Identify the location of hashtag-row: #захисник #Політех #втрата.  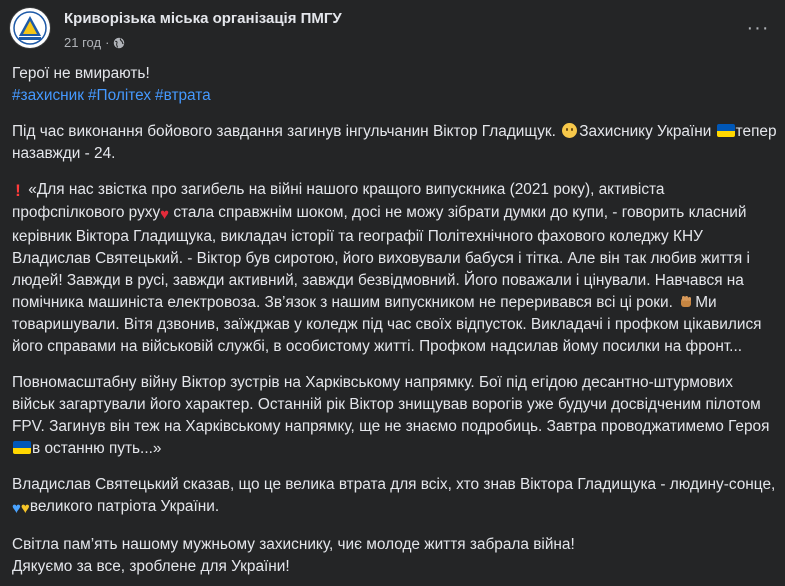
(394, 96).